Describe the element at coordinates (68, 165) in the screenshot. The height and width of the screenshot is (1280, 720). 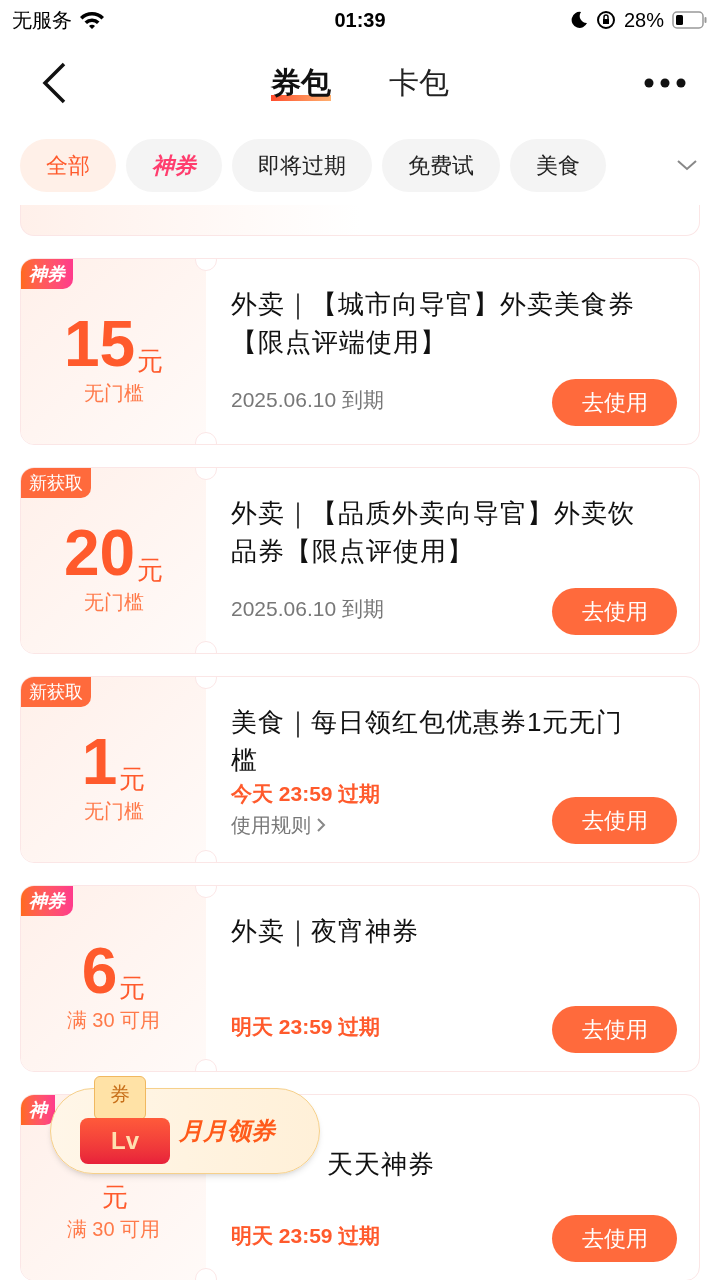
I see `filter-chip: 全部` at that location.